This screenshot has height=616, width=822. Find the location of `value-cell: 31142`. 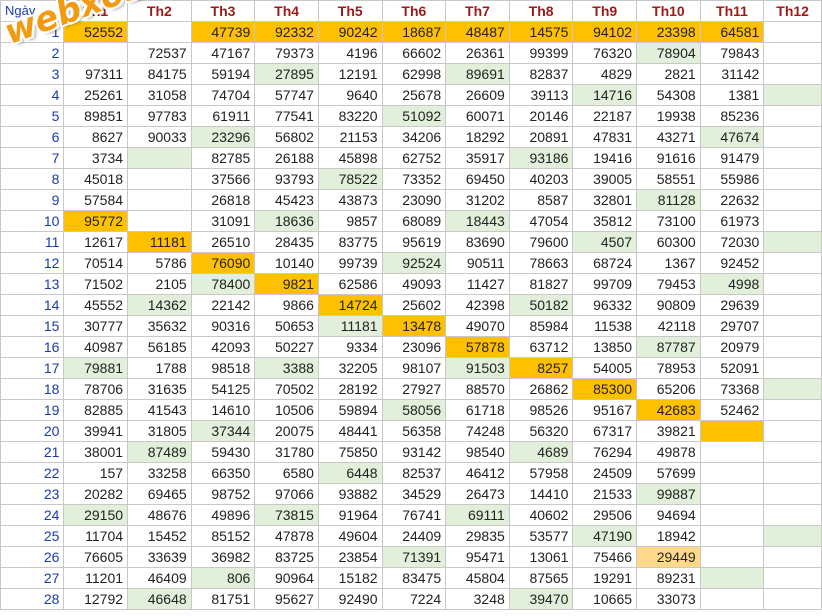

value-cell: 31142 is located at coordinates (732, 74).